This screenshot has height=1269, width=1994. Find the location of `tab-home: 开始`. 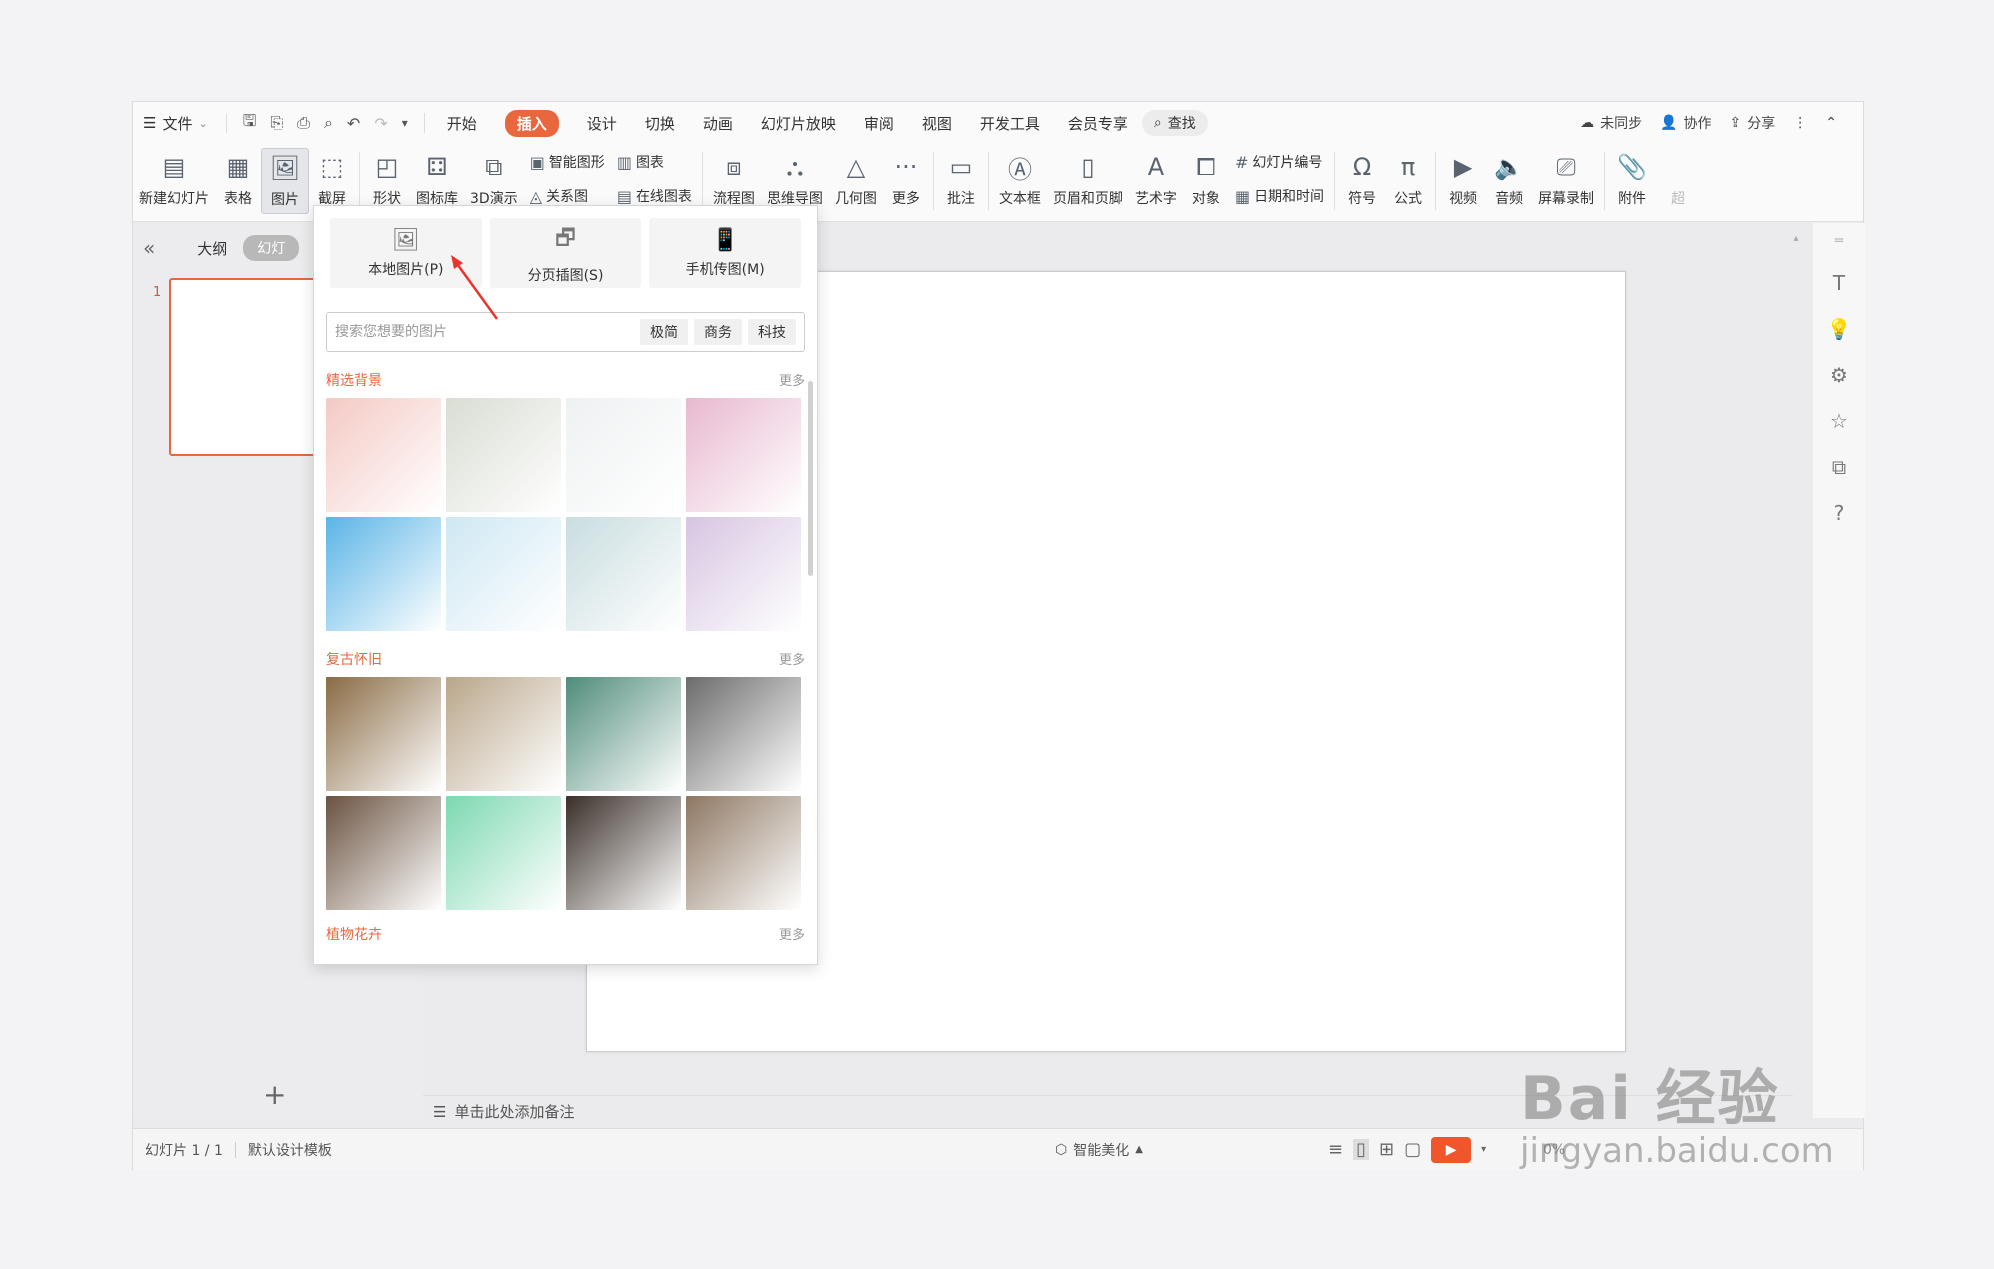

tab-home: 开始 is located at coordinates (462, 123).